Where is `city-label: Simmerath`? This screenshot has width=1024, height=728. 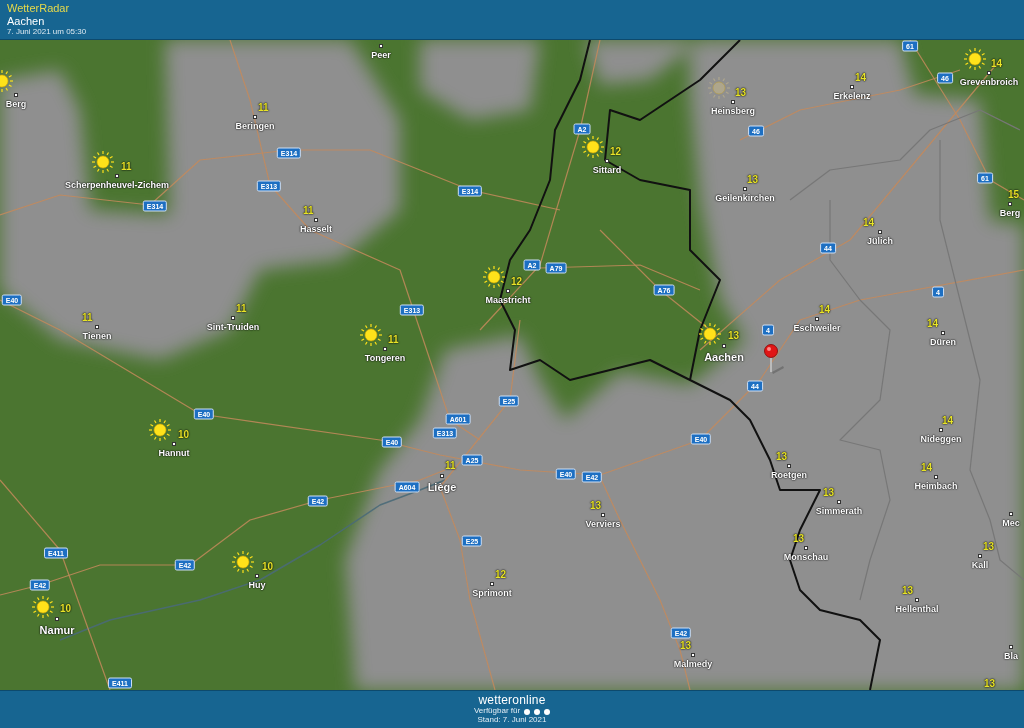
city-label: Simmerath is located at coordinates (839, 511).